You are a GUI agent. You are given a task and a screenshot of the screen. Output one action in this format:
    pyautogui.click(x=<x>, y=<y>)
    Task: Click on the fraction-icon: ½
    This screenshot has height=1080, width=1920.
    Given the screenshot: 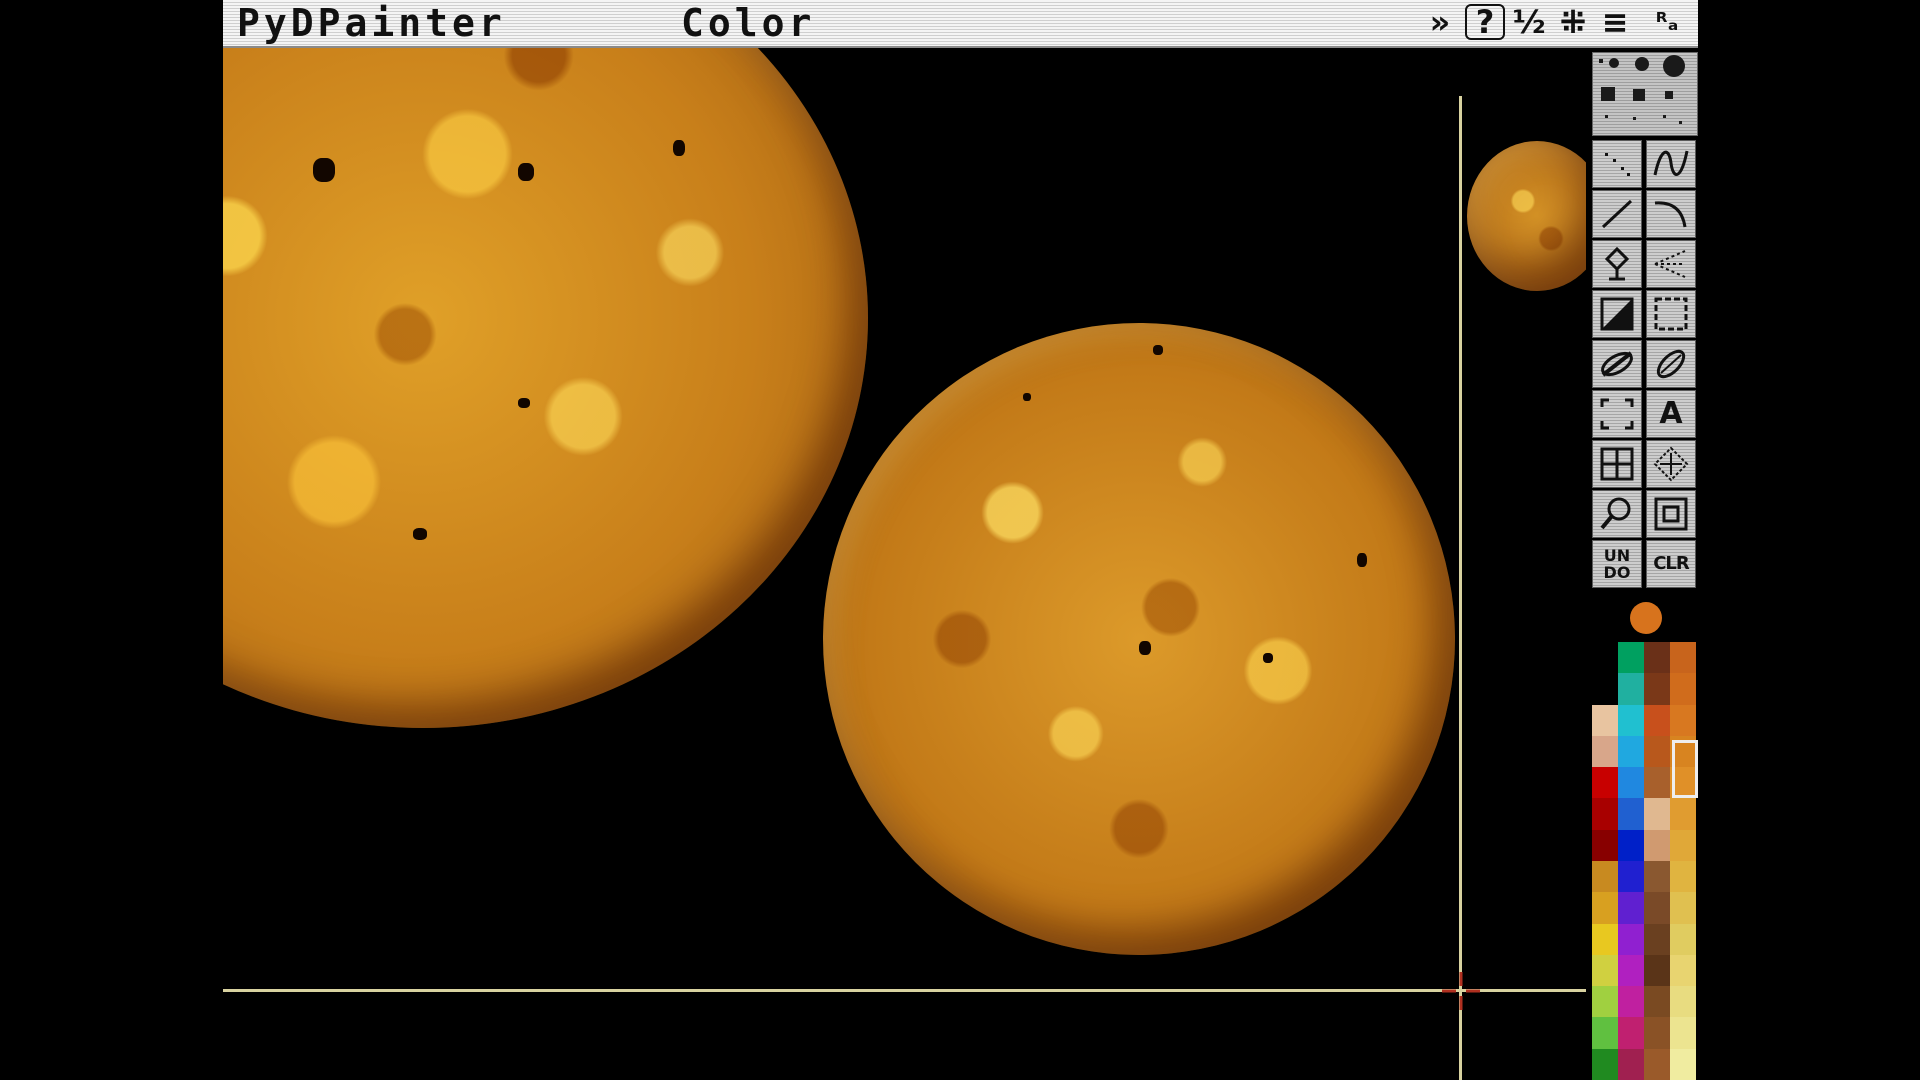 What is the action you would take?
    pyautogui.click(x=1529, y=22)
    